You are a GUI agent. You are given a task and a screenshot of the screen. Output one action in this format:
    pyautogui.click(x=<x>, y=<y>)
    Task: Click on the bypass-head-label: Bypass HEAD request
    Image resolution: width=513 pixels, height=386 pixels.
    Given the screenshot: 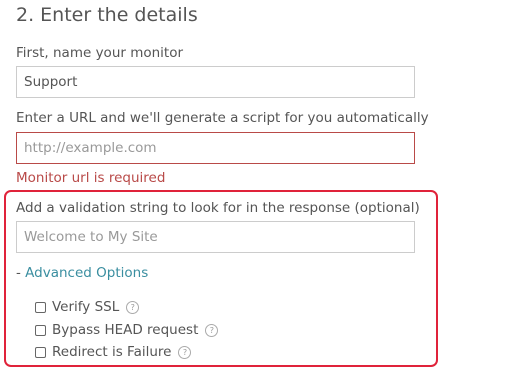 What is the action you would take?
    pyautogui.click(x=125, y=330)
    